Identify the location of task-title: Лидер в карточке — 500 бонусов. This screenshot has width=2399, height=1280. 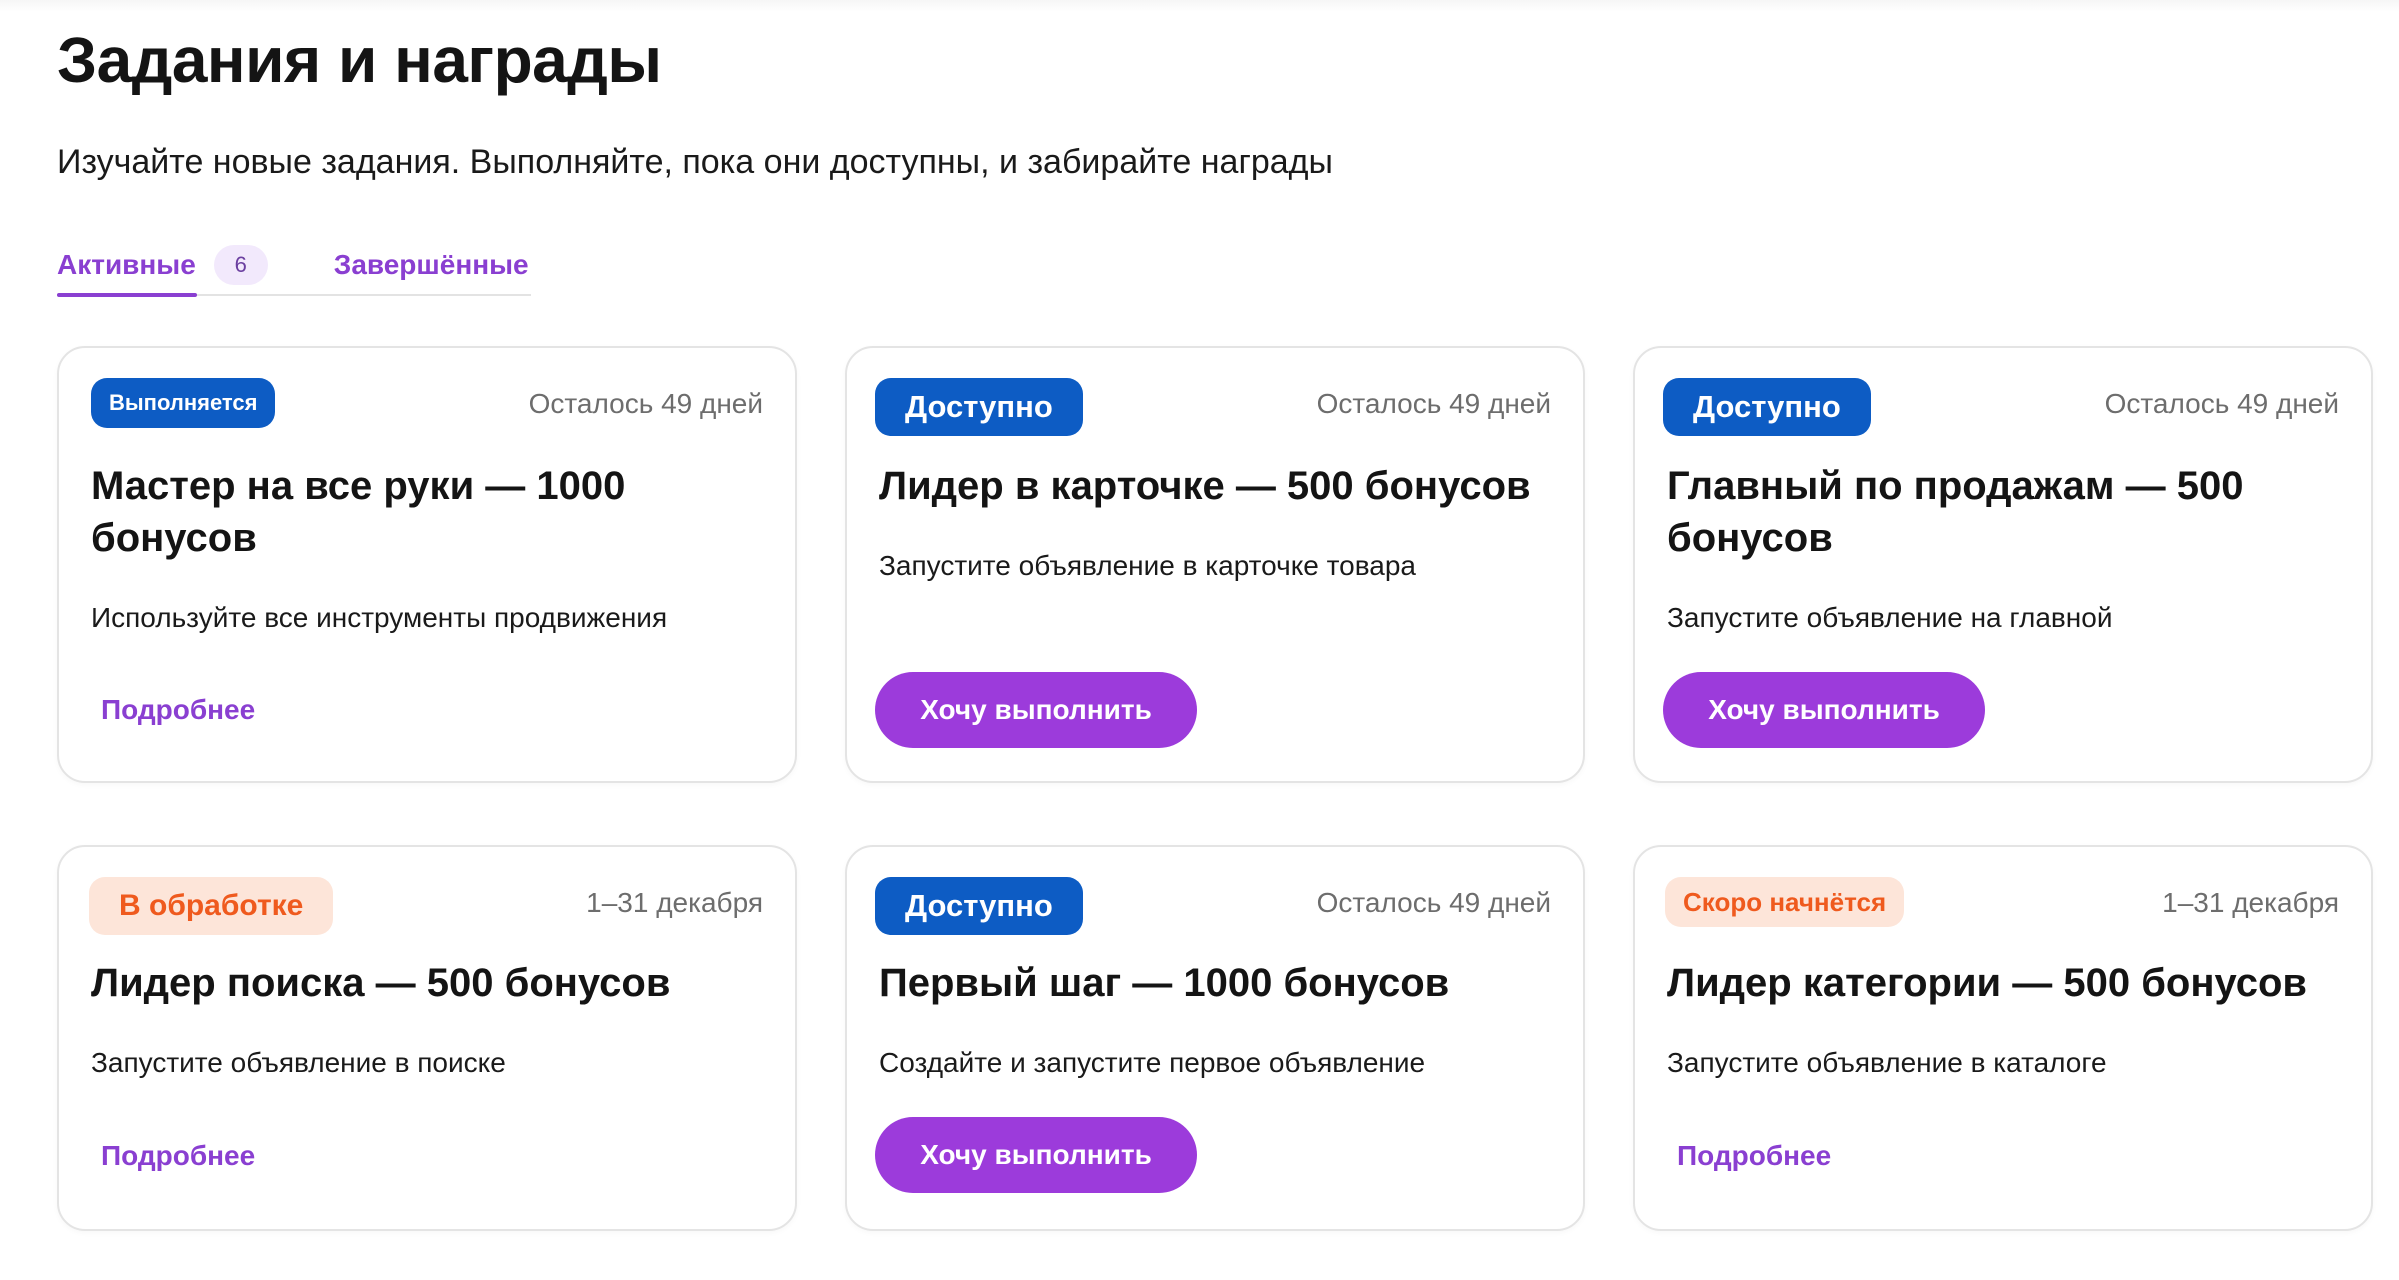
(1205, 486).